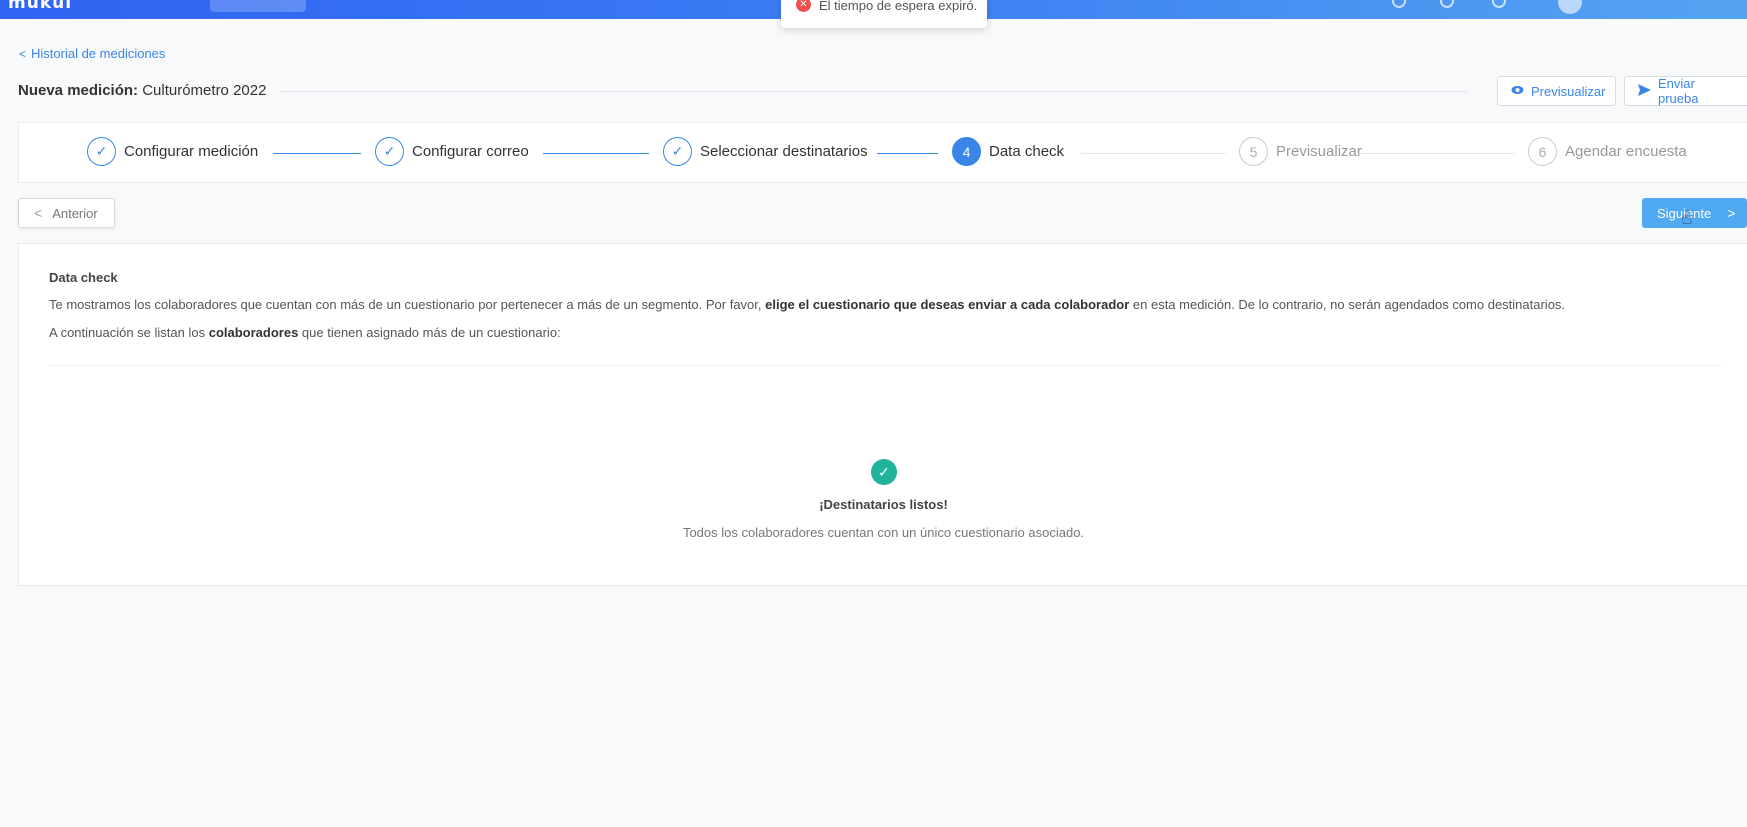  What do you see at coordinates (1570, 7) in the screenshot?
I see `user-avatar` at bounding box center [1570, 7].